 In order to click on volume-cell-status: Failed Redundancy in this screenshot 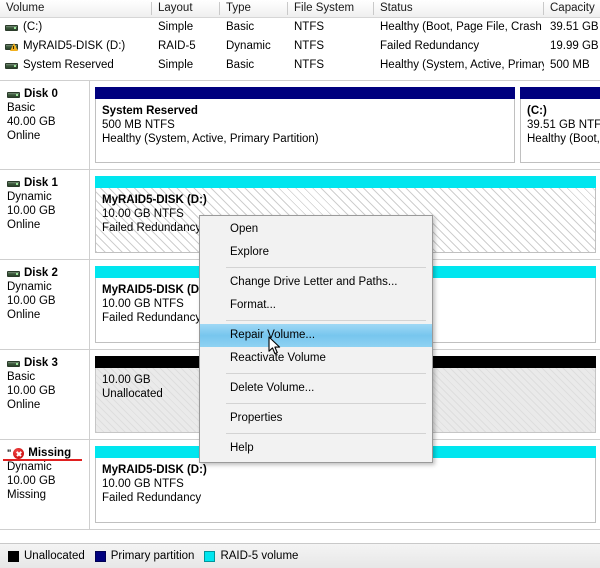, I will do `click(430, 46)`.